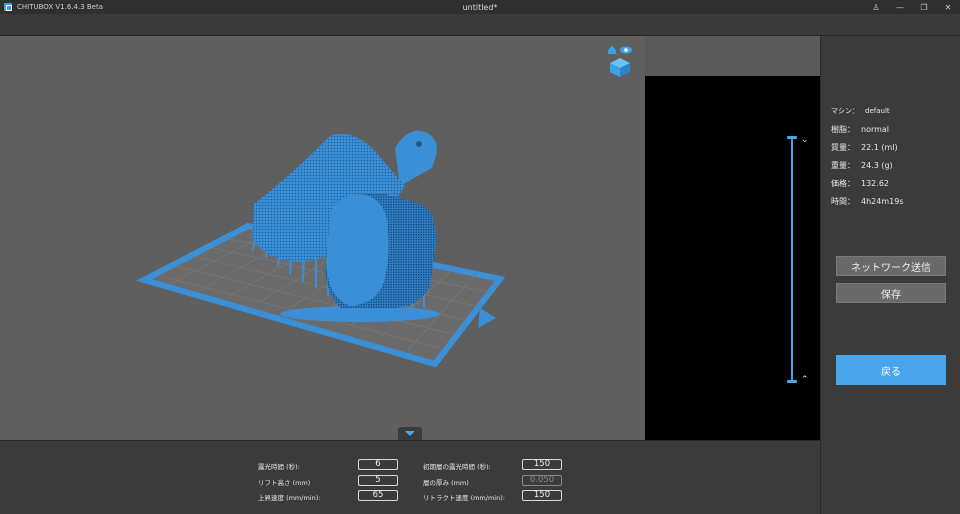 The height and width of the screenshot is (514, 960). What do you see at coordinates (792, 137) in the screenshot?
I see `slider-top-handle` at bounding box center [792, 137].